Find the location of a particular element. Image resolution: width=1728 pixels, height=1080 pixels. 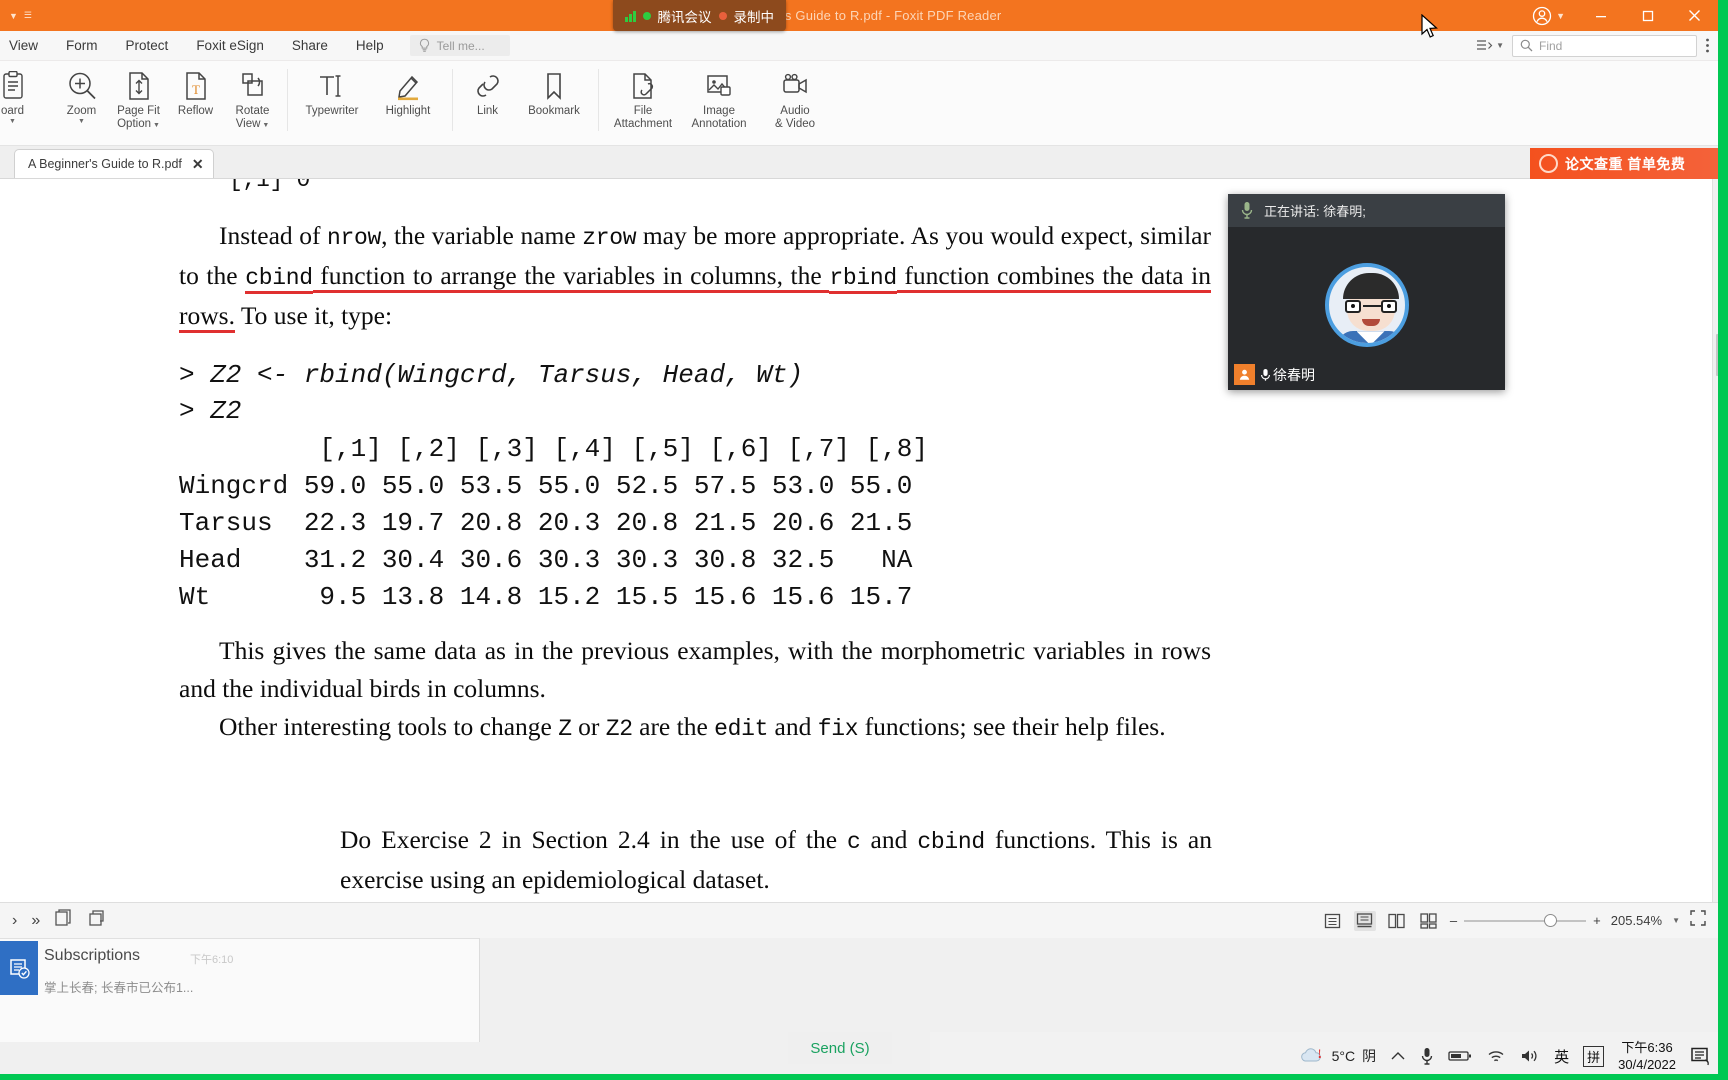

menu-item-protect: Protect is located at coordinates (147, 46).